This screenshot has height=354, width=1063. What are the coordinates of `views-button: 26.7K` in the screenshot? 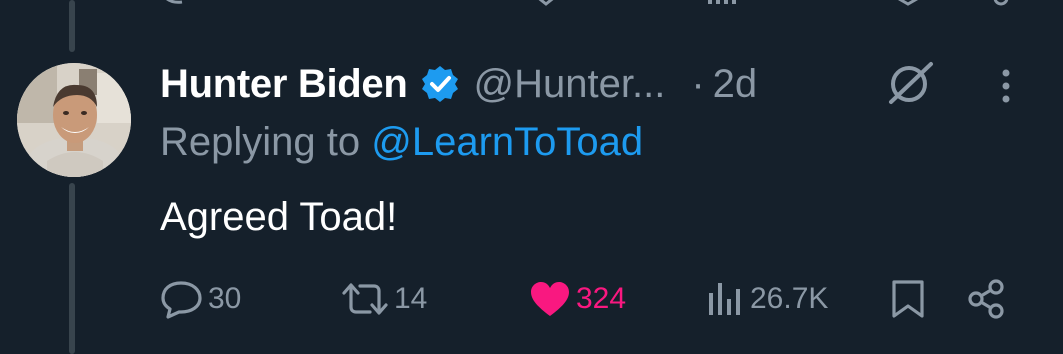 It's located at (767, 299).